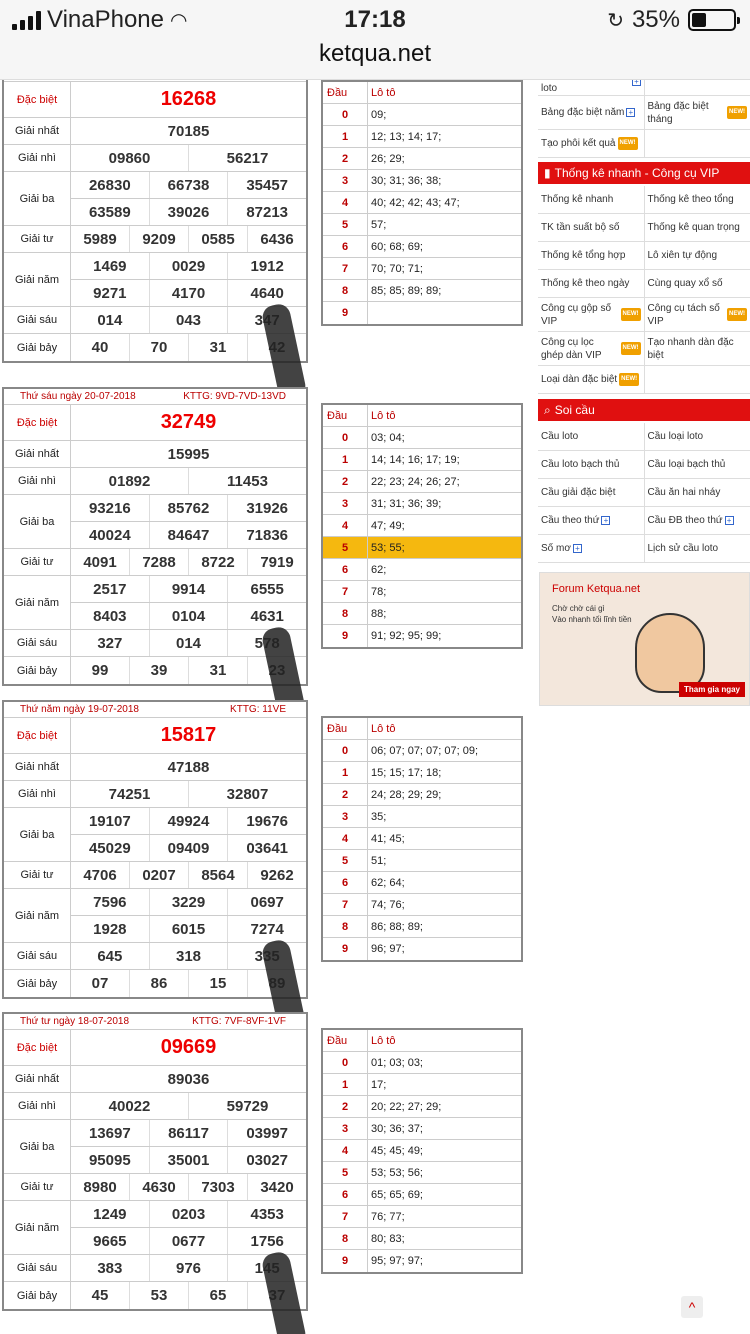 Image resolution: width=750 pixels, height=1334 pixels. What do you see at coordinates (266, 508) in the screenshot?
I see `prize-number: 31926` at bounding box center [266, 508].